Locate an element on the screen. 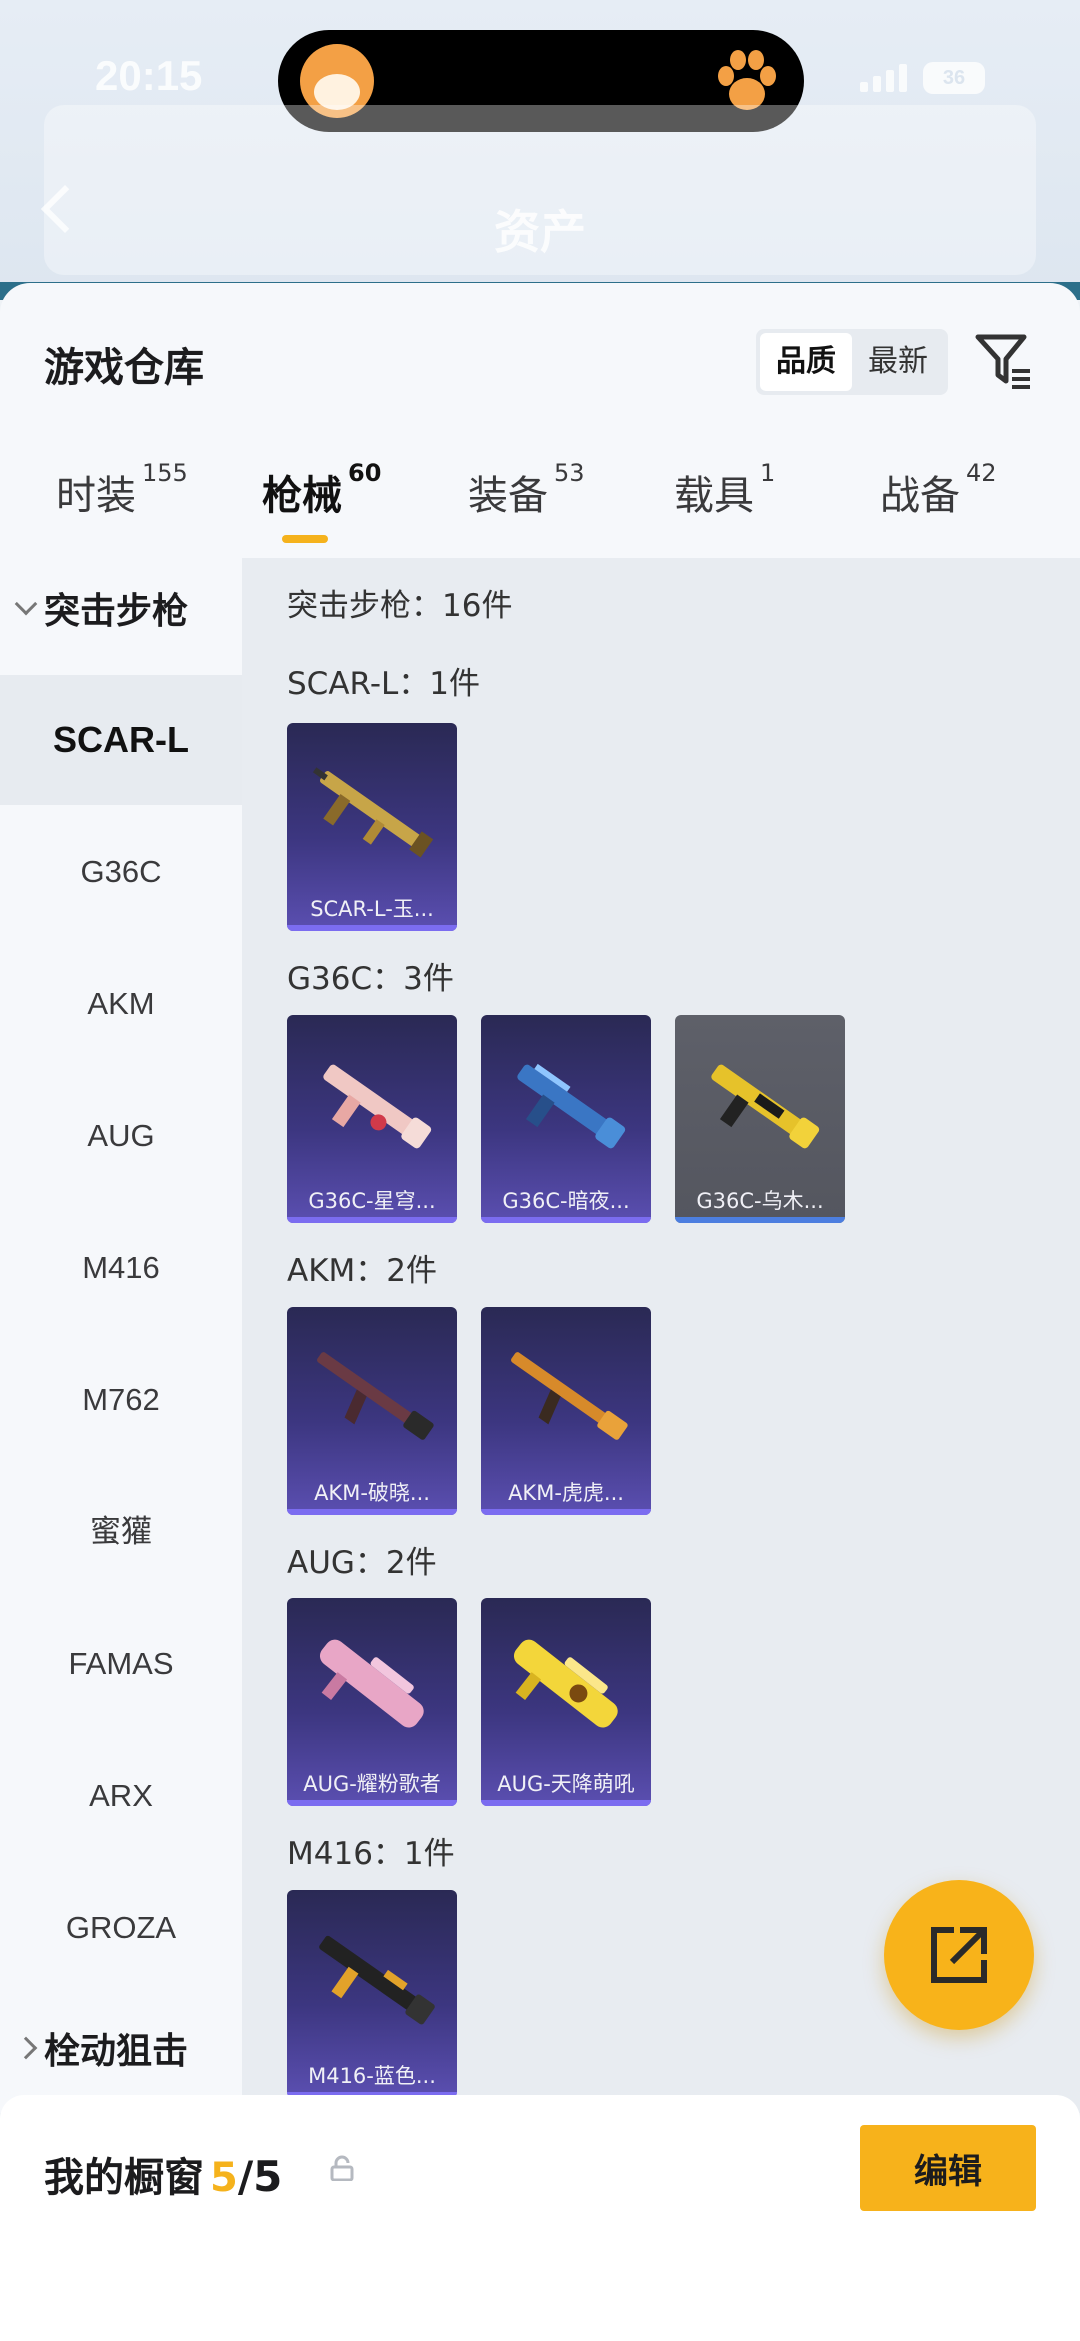 Image resolution: width=1080 pixels, height=2341 pixels. tab-supplies: 战备 42 is located at coordinates (938, 490).